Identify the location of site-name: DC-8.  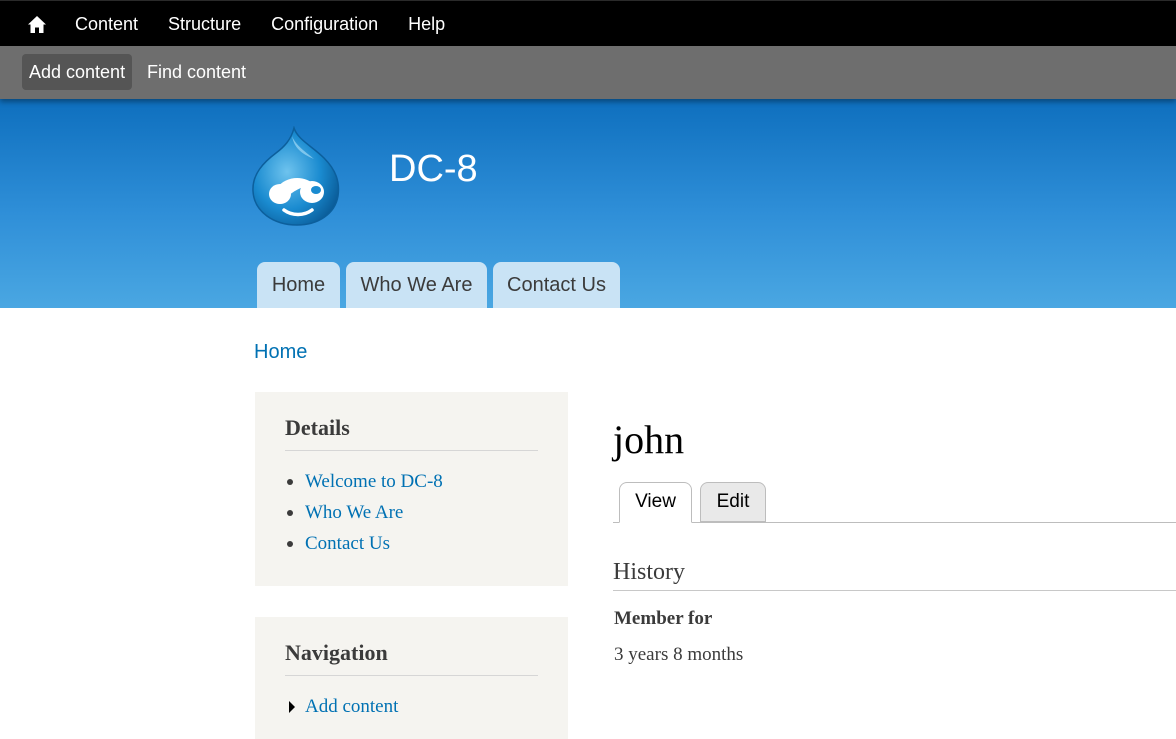
(433, 169).